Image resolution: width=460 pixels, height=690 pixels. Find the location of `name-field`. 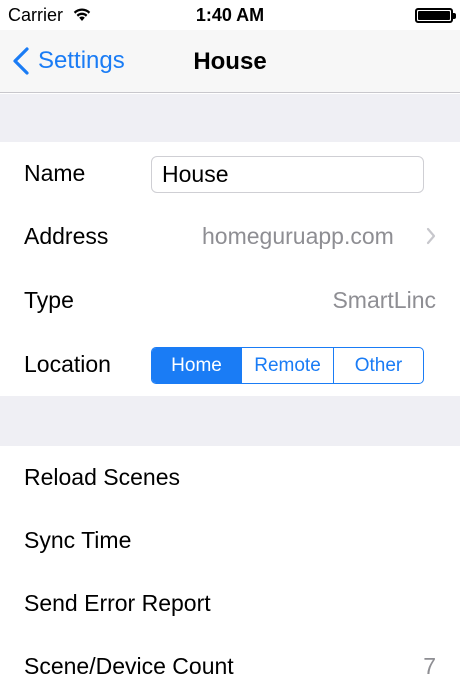

name-field is located at coordinates (287, 174).